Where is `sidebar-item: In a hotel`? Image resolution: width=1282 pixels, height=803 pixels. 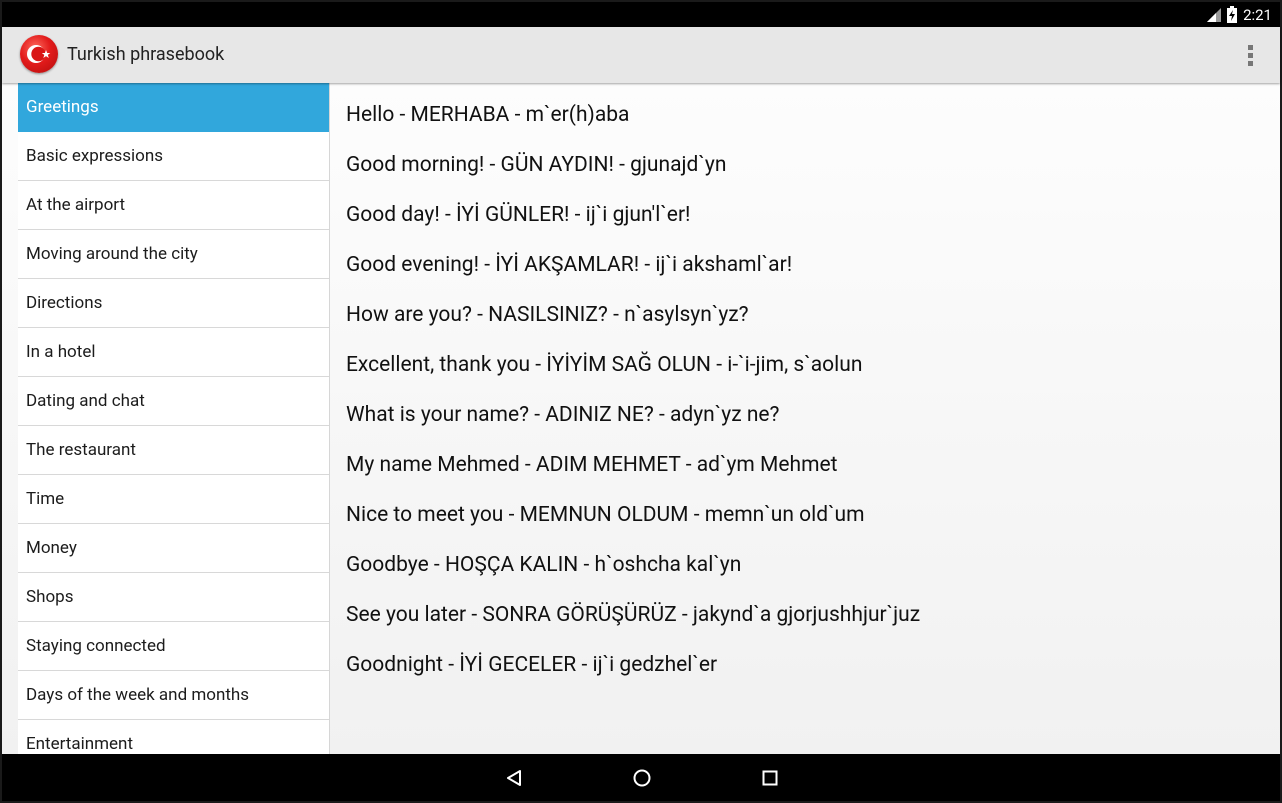
sidebar-item: In a hotel is located at coordinates (173, 352).